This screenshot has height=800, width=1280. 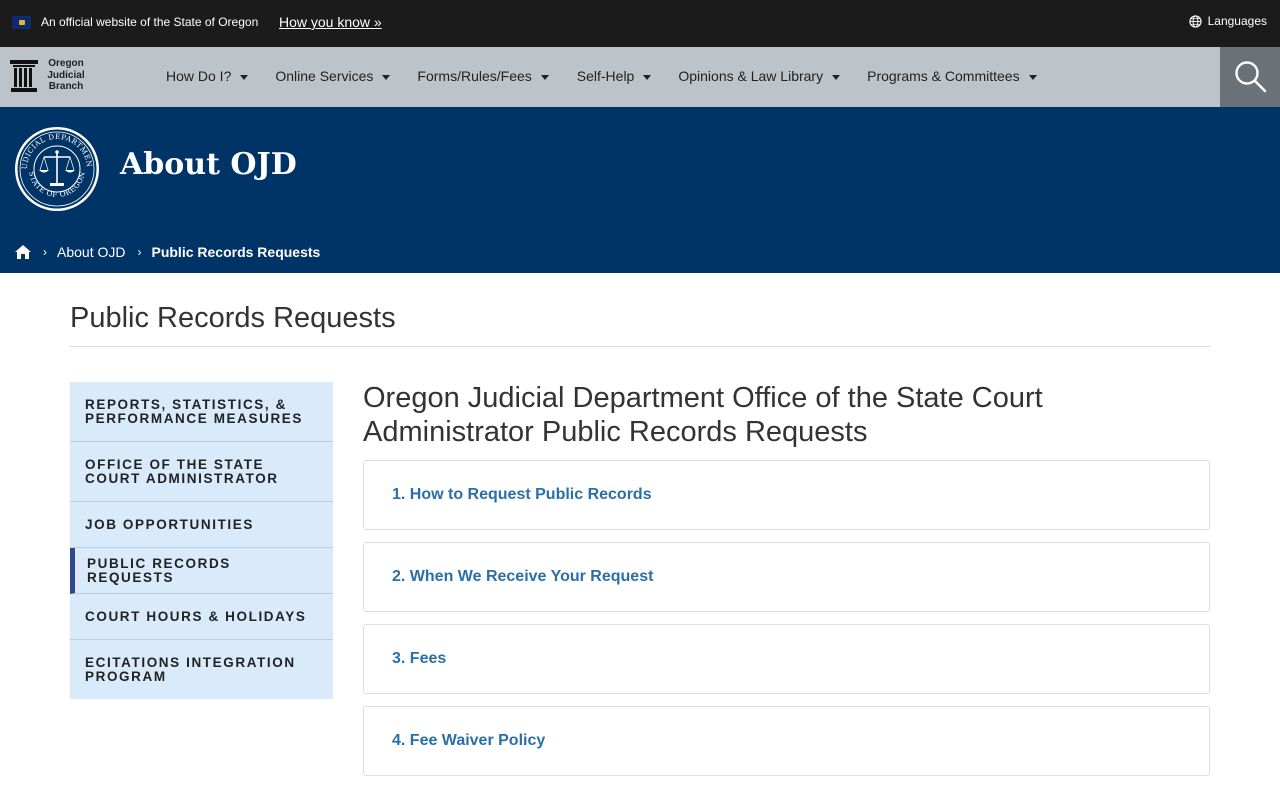 What do you see at coordinates (236, 252) in the screenshot?
I see `breadcrumb-current: Public Records Requests` at bounding box center [236, 252].